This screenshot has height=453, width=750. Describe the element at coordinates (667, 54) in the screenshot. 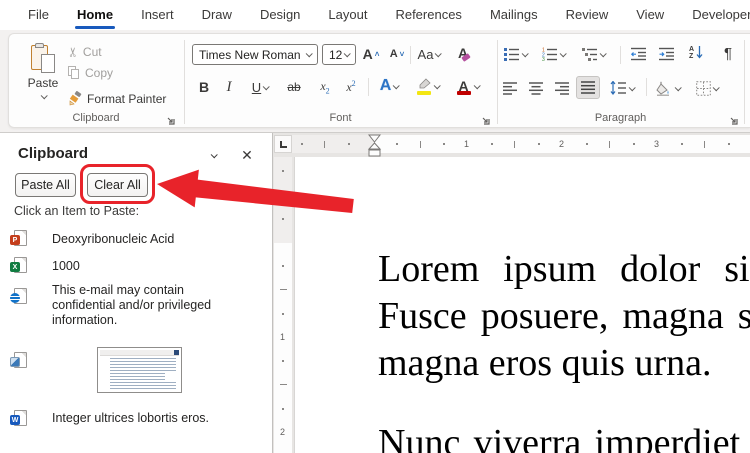

I see `increase-indent-button` at that location.